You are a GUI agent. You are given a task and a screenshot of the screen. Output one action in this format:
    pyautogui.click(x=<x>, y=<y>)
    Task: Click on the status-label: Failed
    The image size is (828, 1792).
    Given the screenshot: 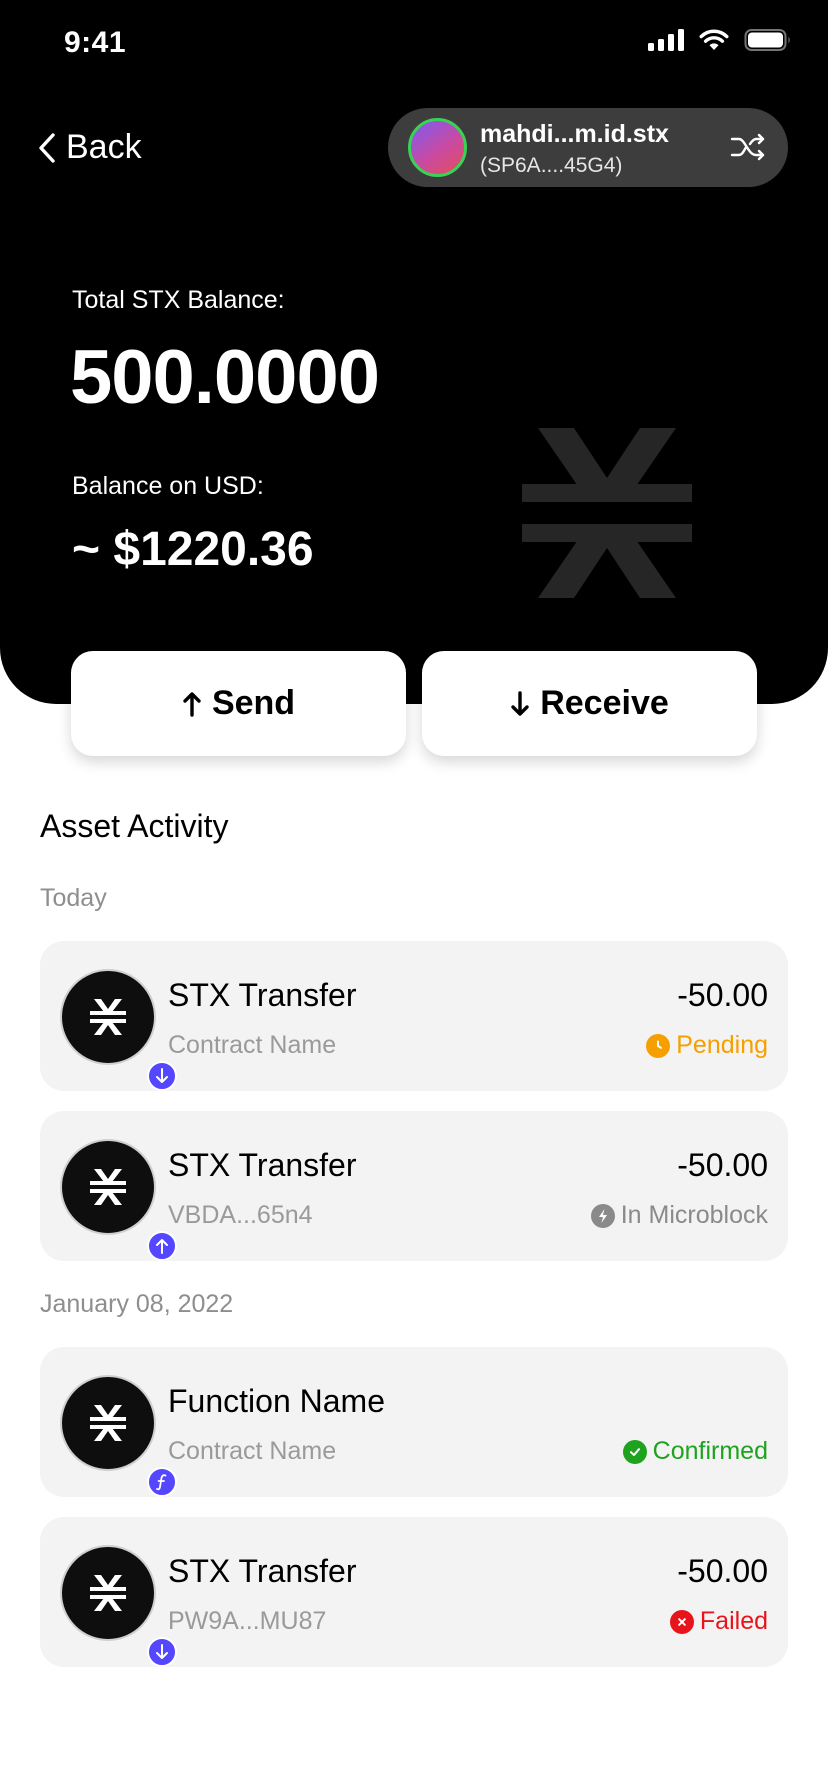 What is the action you would take?
    pyautogui.click(x=733, y=1621)
    